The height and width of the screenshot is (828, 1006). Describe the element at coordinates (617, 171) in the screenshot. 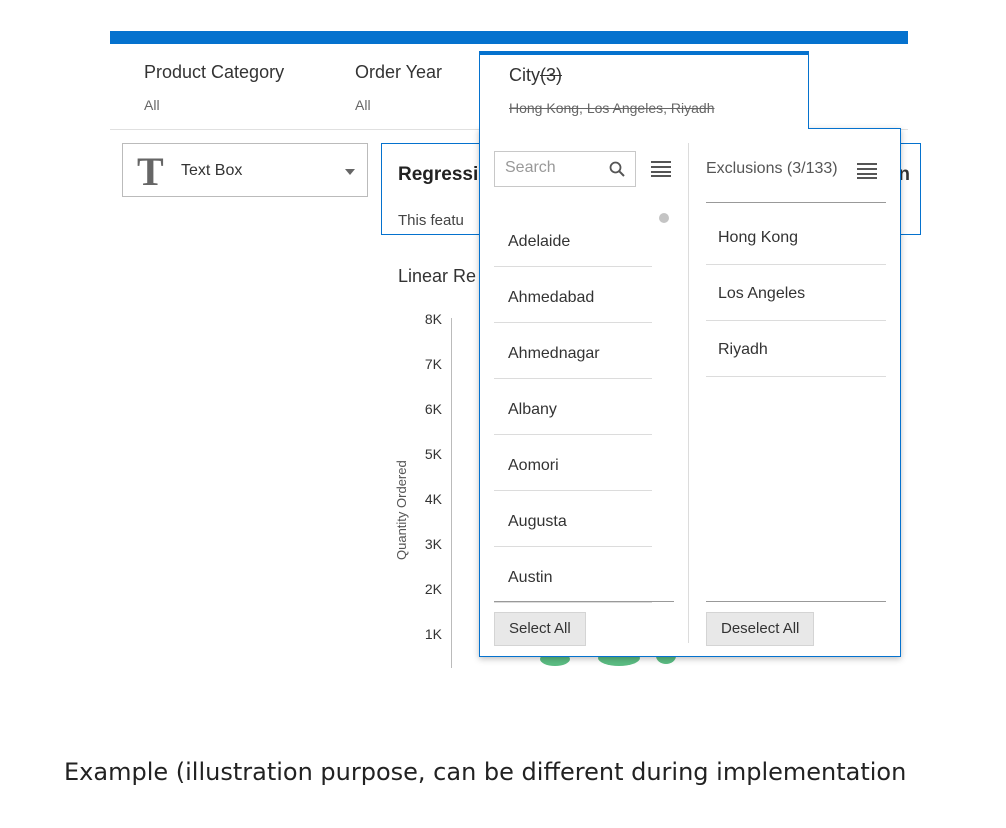

I see `search-icon` at that location.